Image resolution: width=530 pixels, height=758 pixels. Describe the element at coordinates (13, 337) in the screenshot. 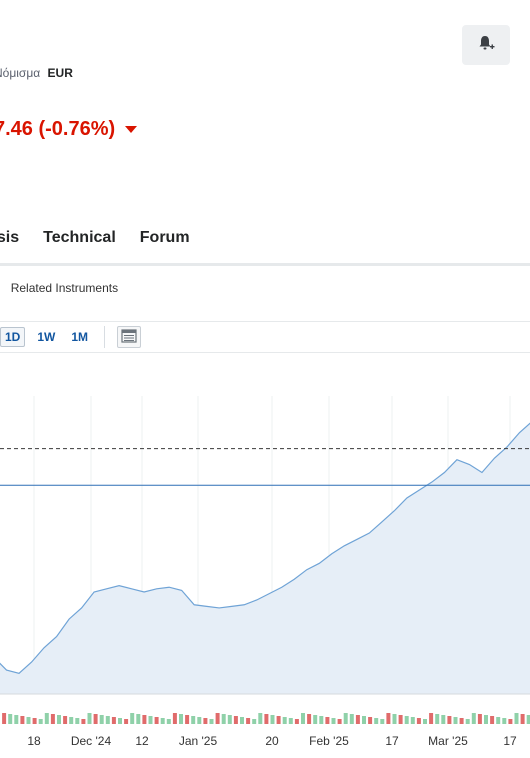

I see `interval-1d-button: 1D` at that location.